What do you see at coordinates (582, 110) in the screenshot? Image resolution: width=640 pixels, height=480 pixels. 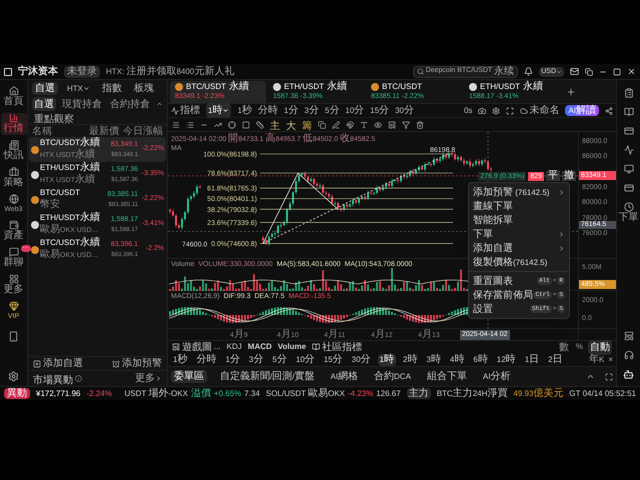 I see `ai-button: AI解讀` at bounding box center [582, 110].